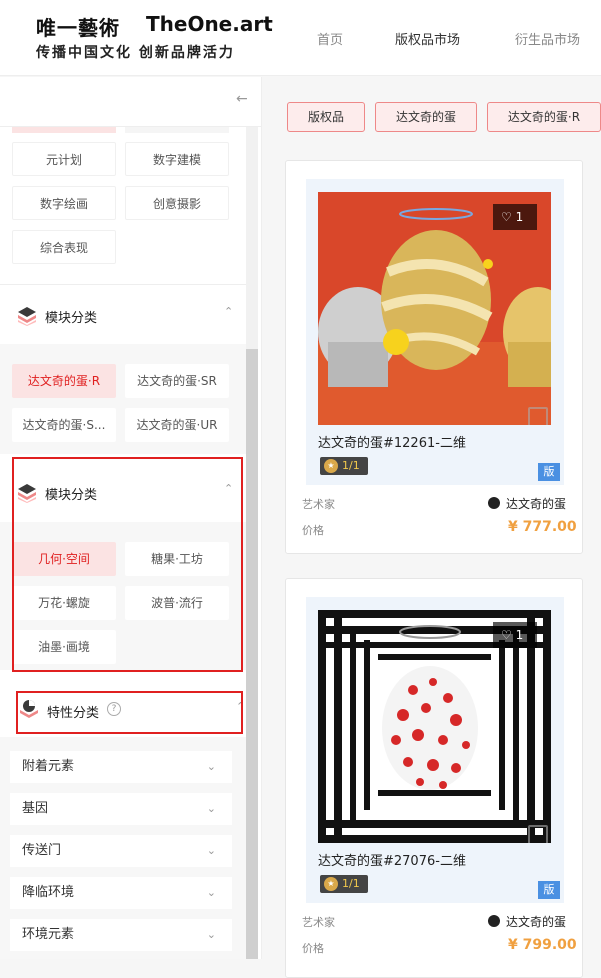  I want to click on filter-descend-environment: 降临环境 ⌄, so click(121, 893).